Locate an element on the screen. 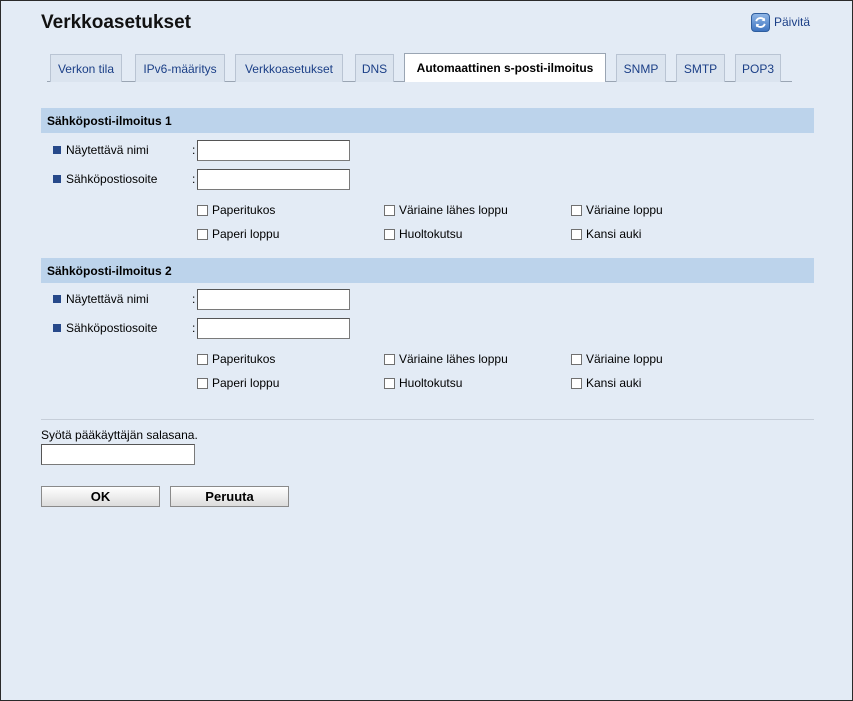 This screenshot has width=853, height=701. checkbox-toner-almost-empty-1: Väriaine lähes loppu is located at coordinates (446, 210).